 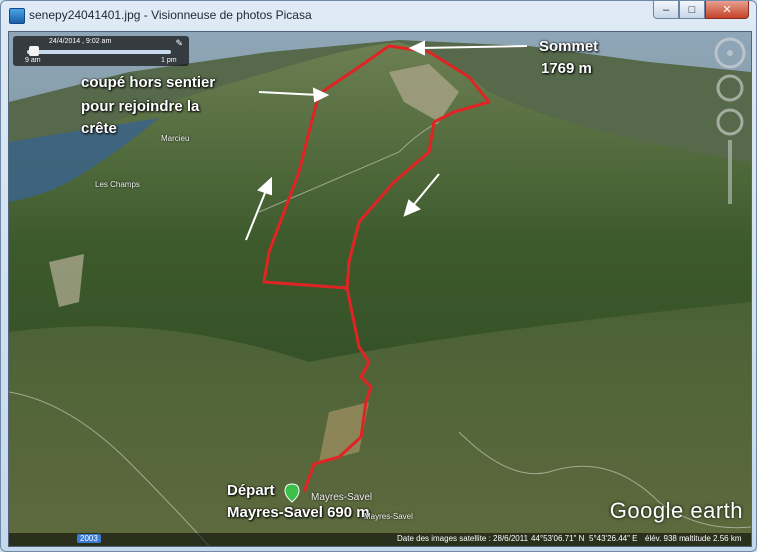 I want to click on summit-altitude-label: 1769 m, so click(x=566, y=68).